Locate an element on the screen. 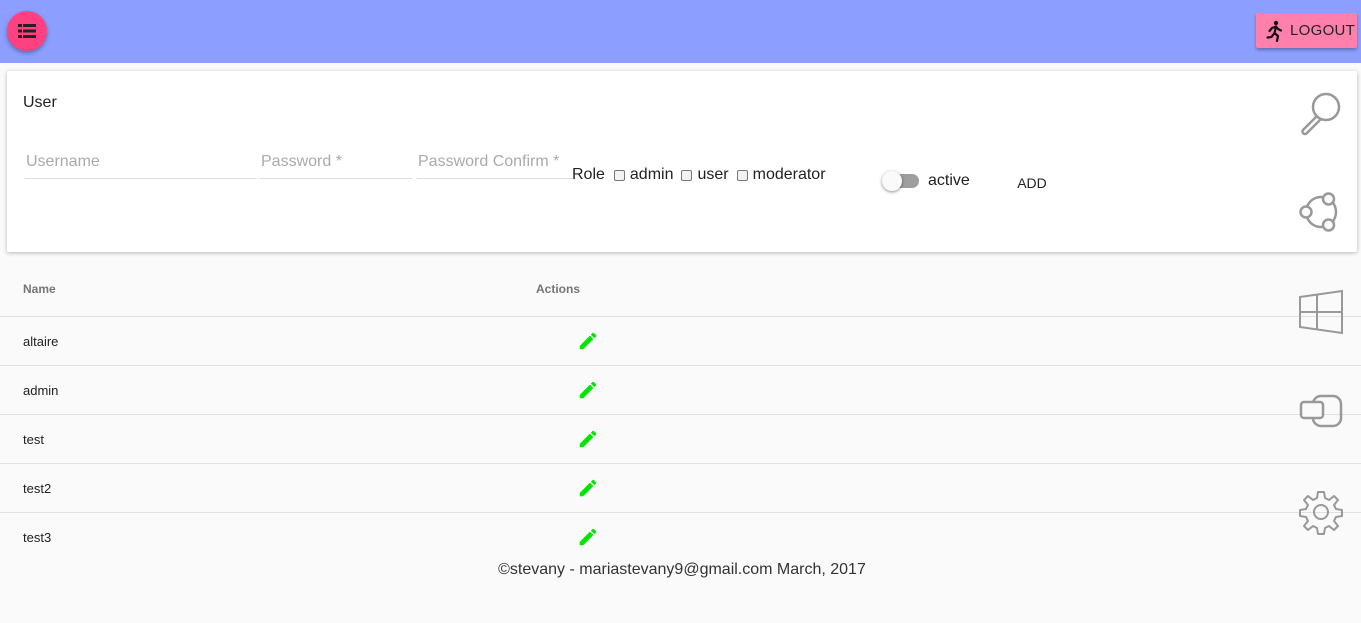 The height and width of the screenshot is (623, 1361). table-header: Name Actions is located at coordinates (680, 292).